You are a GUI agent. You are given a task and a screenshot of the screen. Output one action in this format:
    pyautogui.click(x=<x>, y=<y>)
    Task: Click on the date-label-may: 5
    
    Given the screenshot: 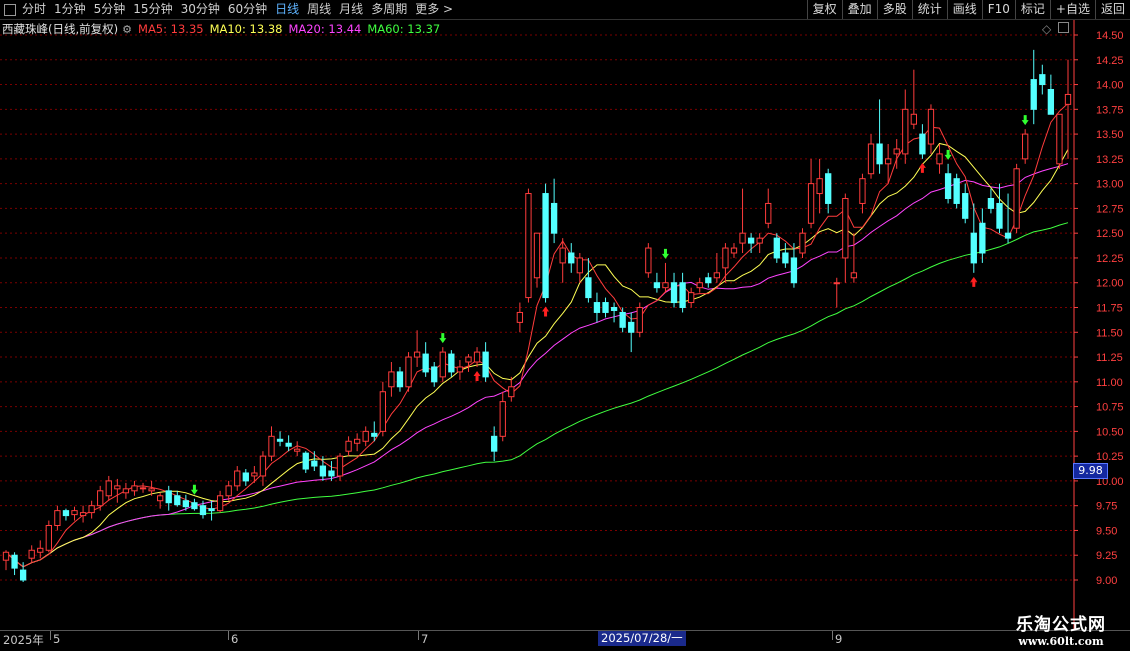 What is the action you would take?
    pyautogui.click(x=57, y=639)
    